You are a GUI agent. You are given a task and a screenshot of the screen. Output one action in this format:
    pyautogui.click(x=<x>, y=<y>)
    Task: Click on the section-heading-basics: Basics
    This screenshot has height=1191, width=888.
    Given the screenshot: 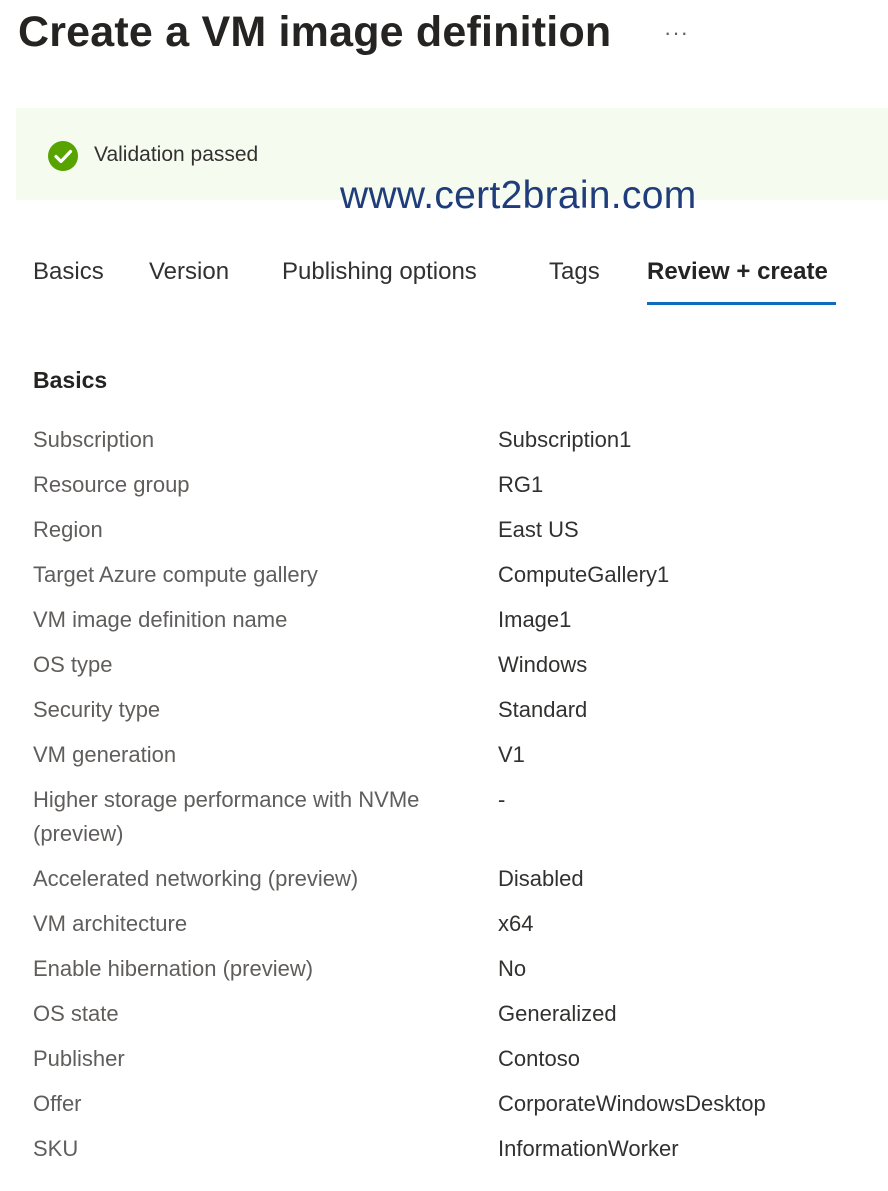 What is the action you would take?
    pyautogui.click(x=70, y=380)
    